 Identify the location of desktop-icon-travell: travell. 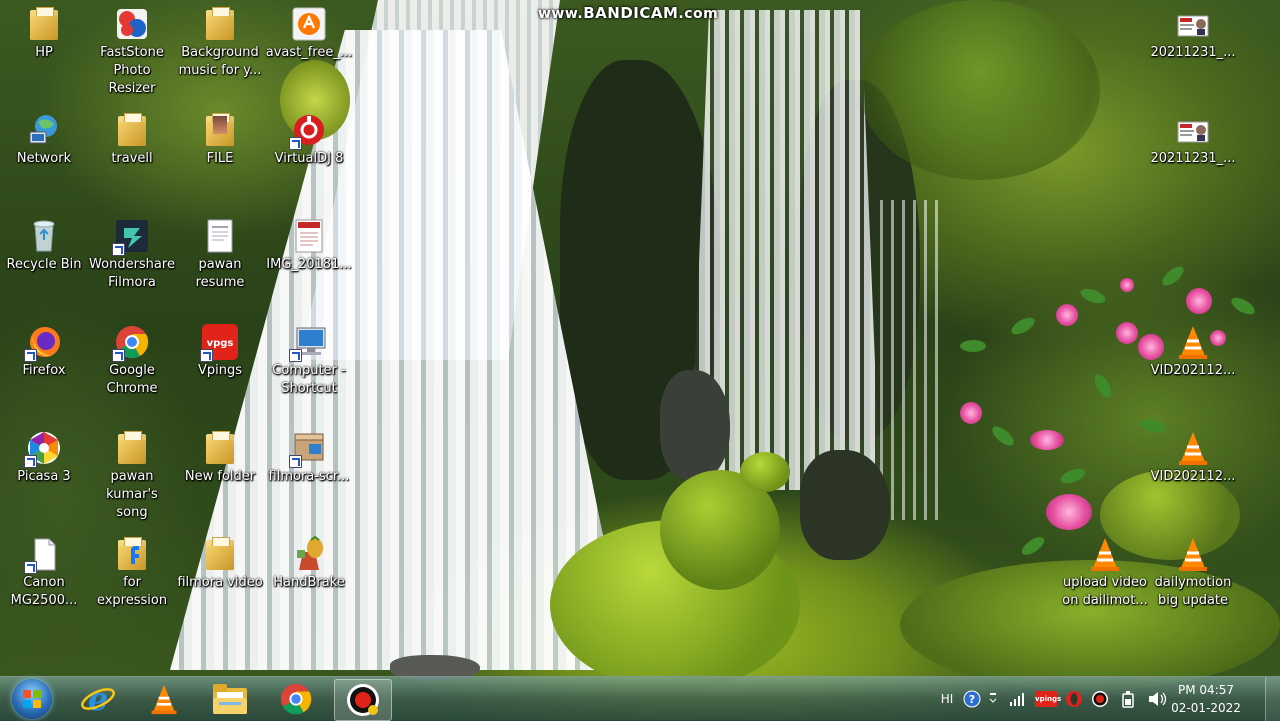
(132, 140).